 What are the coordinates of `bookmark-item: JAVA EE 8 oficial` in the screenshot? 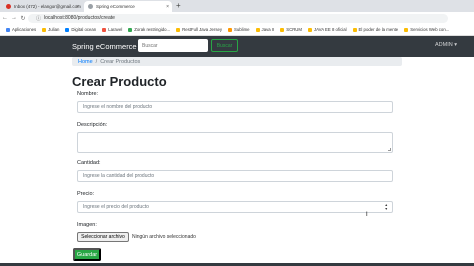 It's located at (327, 29).